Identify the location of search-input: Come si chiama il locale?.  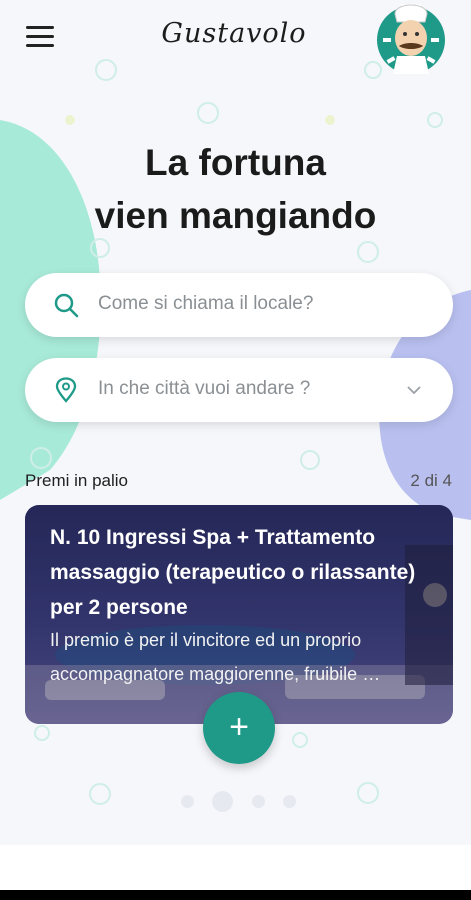
(239, 305).